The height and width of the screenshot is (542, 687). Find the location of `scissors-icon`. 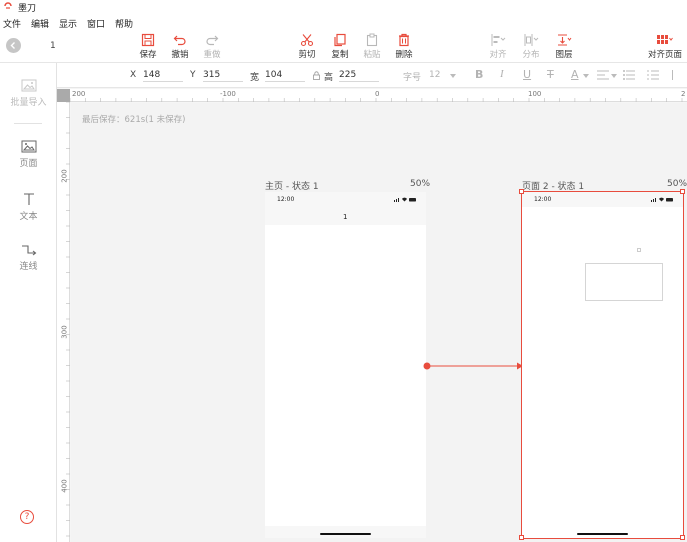

scissors-icon is located at coordinates (307, 40).